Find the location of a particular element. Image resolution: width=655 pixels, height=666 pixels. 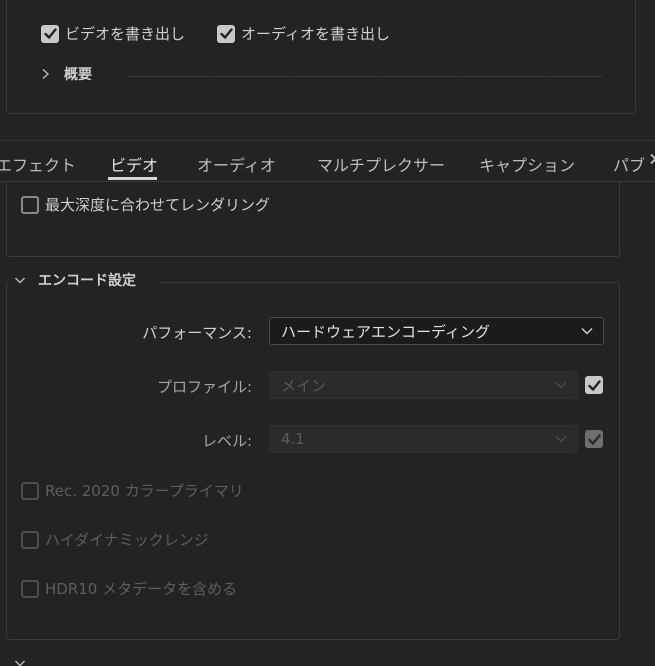

chevron-right-icon is located at coordinates (46, 74).